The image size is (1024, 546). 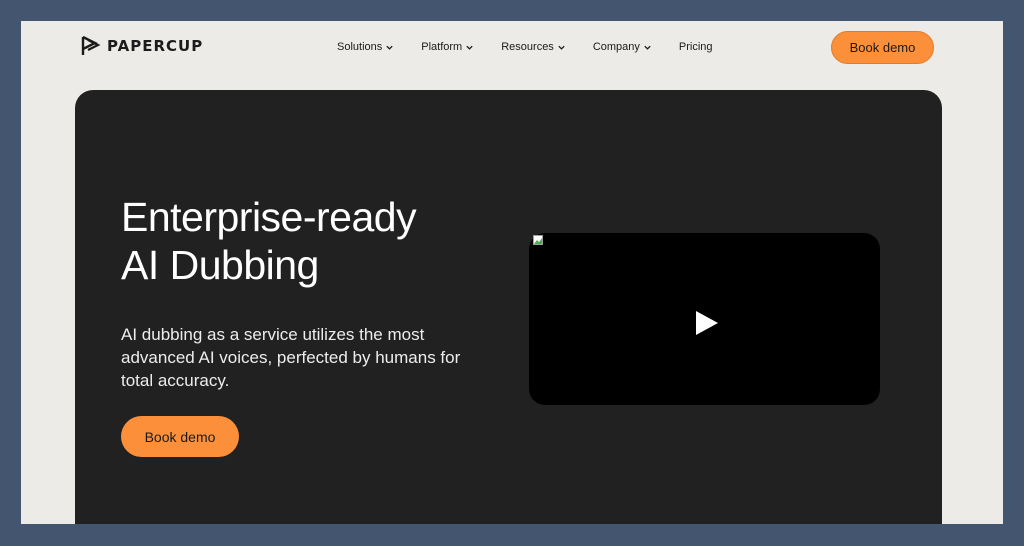 What do you see at coordinates (91, 45) in the screenshot?
I see `papercup-logo-icon` at bounding box center [91, 45].